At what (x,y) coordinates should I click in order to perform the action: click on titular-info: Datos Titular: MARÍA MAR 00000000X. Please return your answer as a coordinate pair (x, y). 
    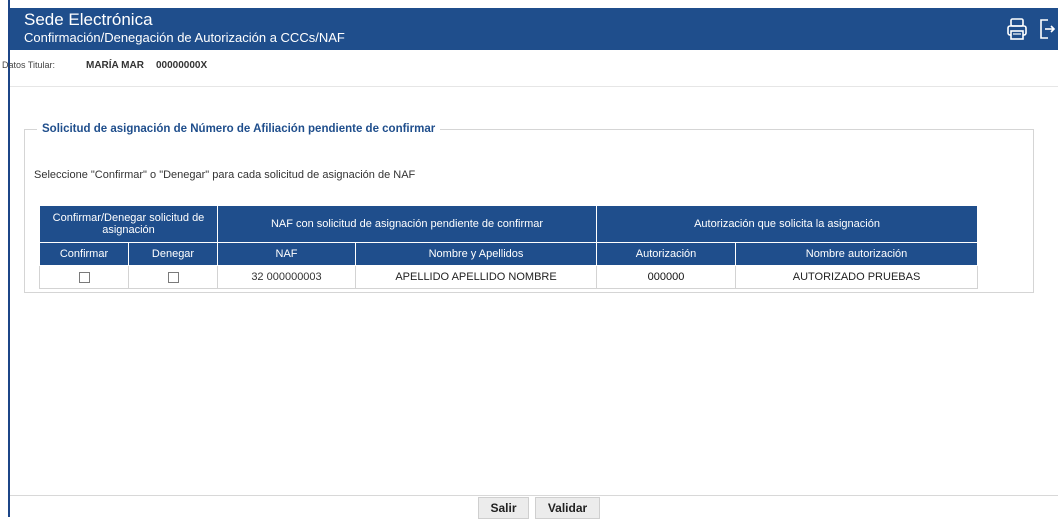
    Looking at the image, I should click on (529, 65).